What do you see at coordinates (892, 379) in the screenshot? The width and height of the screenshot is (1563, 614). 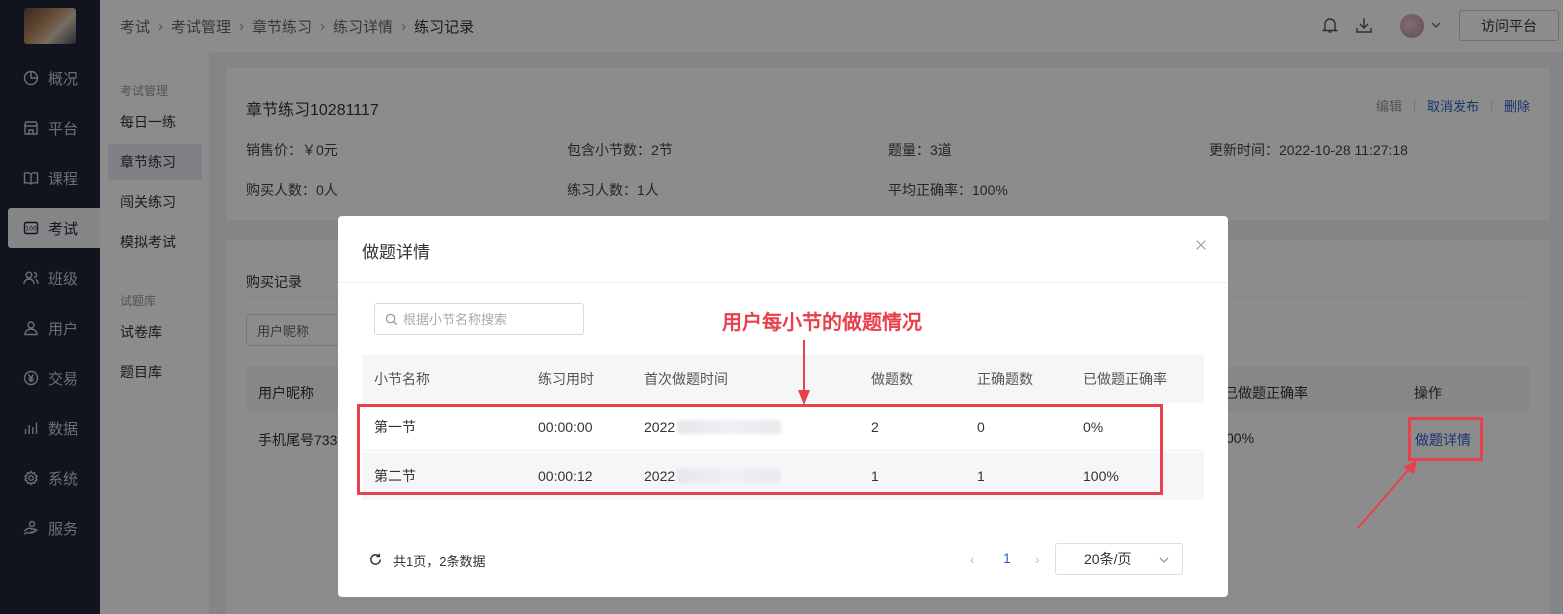 I see `column-header: 做题数` at bounding box center [892, 379].